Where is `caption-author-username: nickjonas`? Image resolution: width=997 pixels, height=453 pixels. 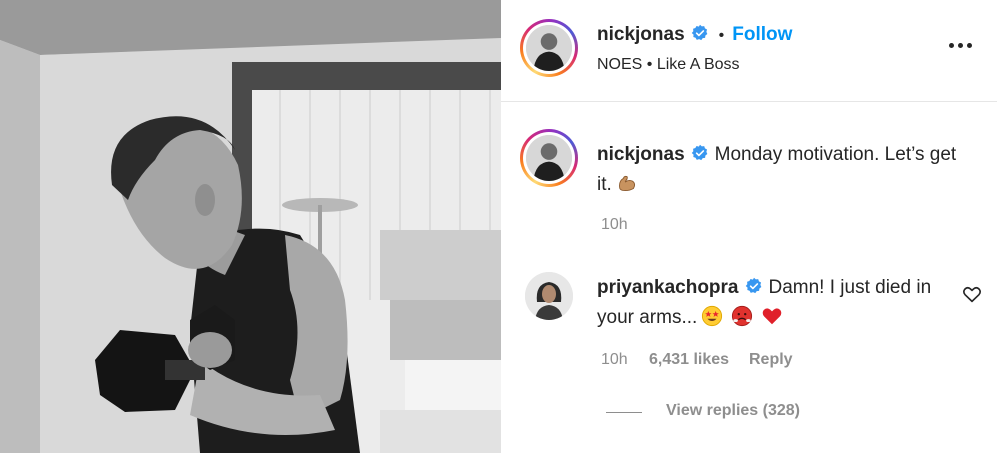
caption-author-username: nickjonas is located at coordinates (641, 154).